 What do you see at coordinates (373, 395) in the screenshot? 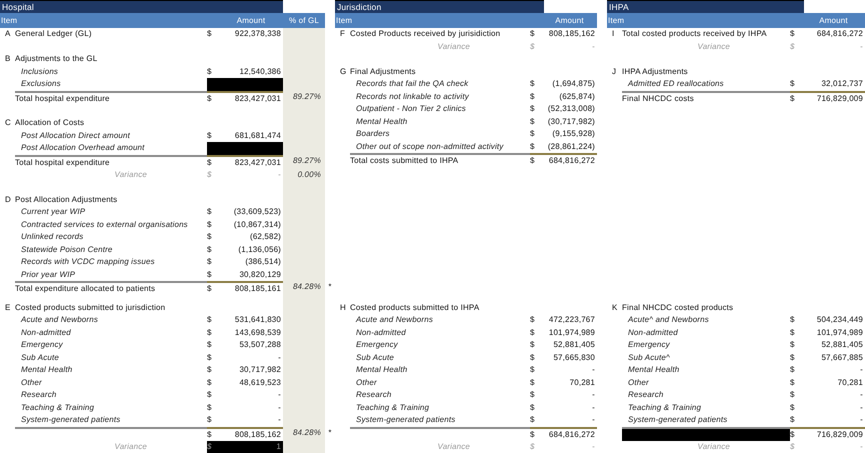
I see `item-label: Research` at bounding box center [373, 395].